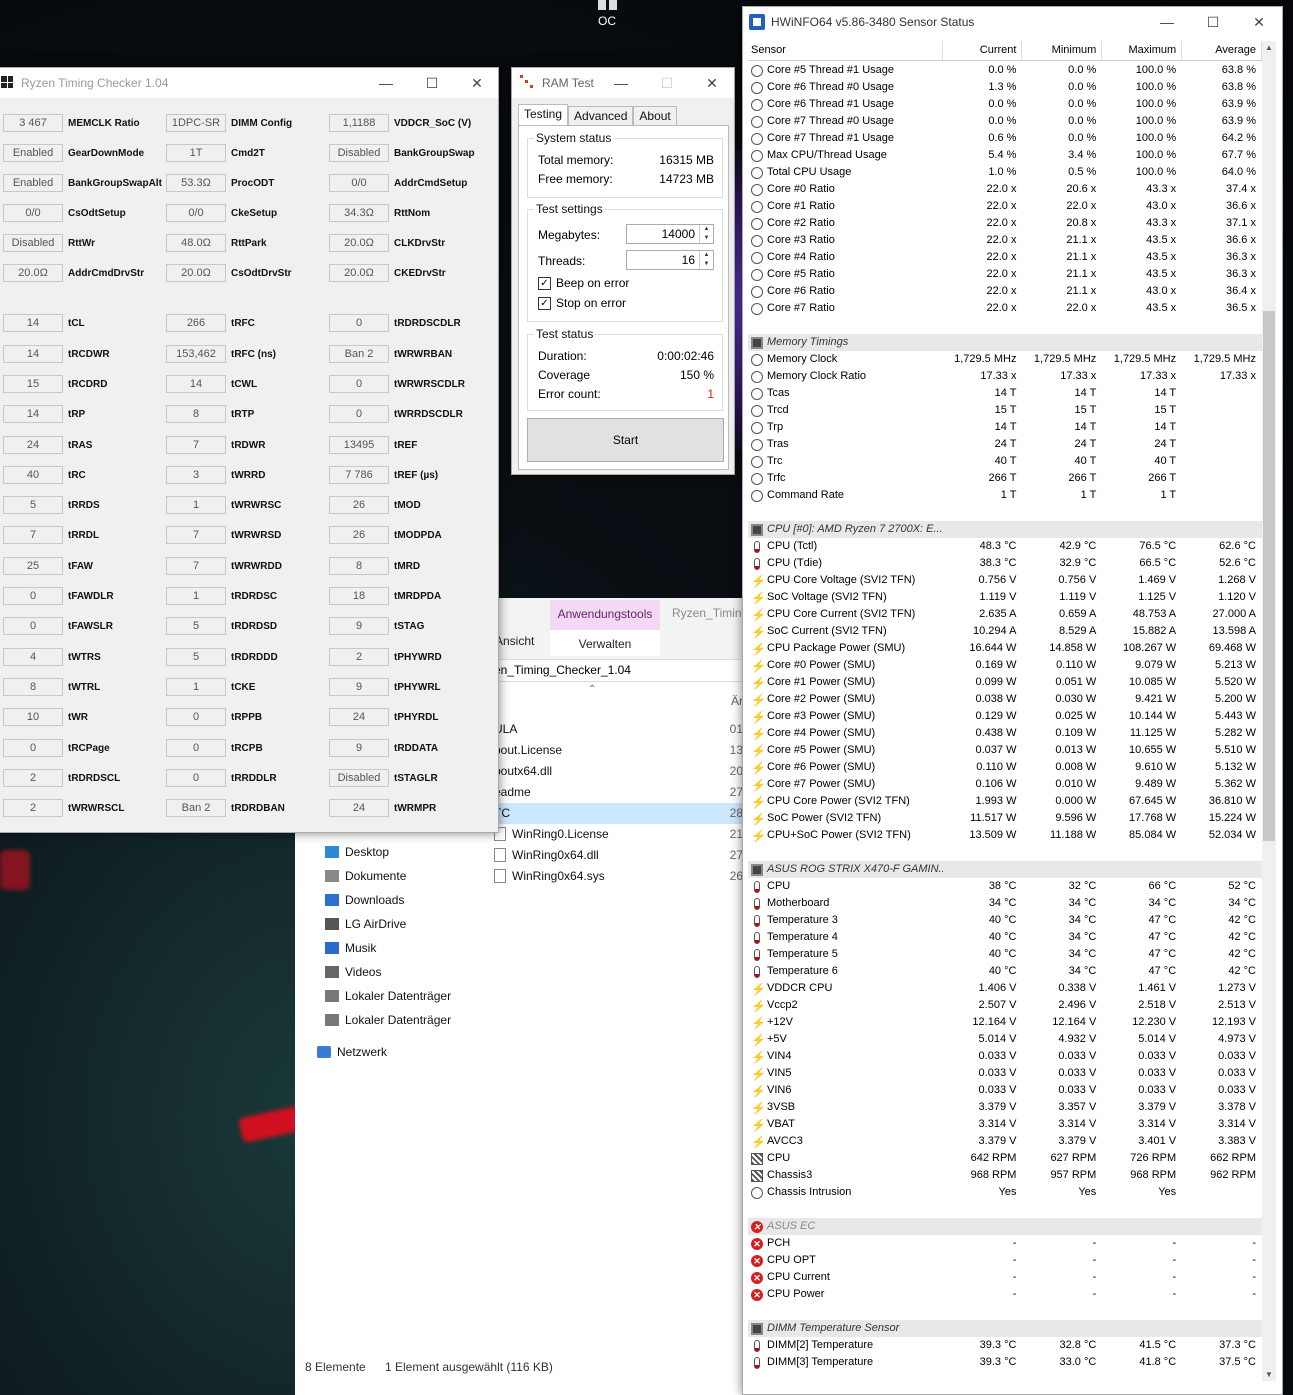 The width and height of the screenshot is (1293, 1395). What do you see at coordinates (388, 996) in the screenshot?
I see `nav-item: Lokaler Datenträger` at bounding box center [388, 996].